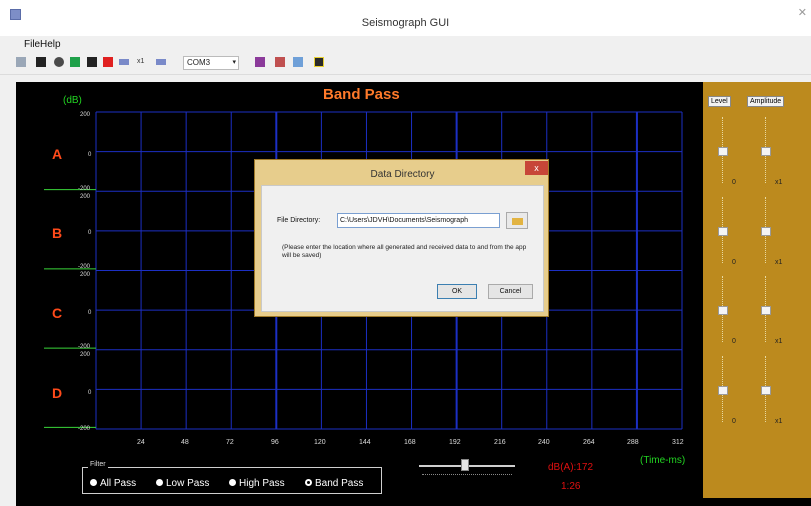  What do you see at coordinates (757, 290) in the screenshot?
I see `controls-panel: Level Amplitude` at bounding box center [757, 290].